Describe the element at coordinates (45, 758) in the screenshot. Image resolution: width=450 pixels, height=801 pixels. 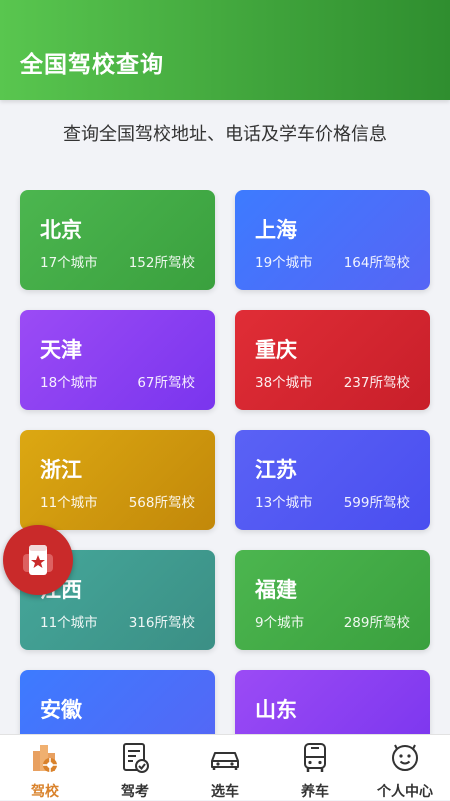
I see `driving-school-icon` at that location.